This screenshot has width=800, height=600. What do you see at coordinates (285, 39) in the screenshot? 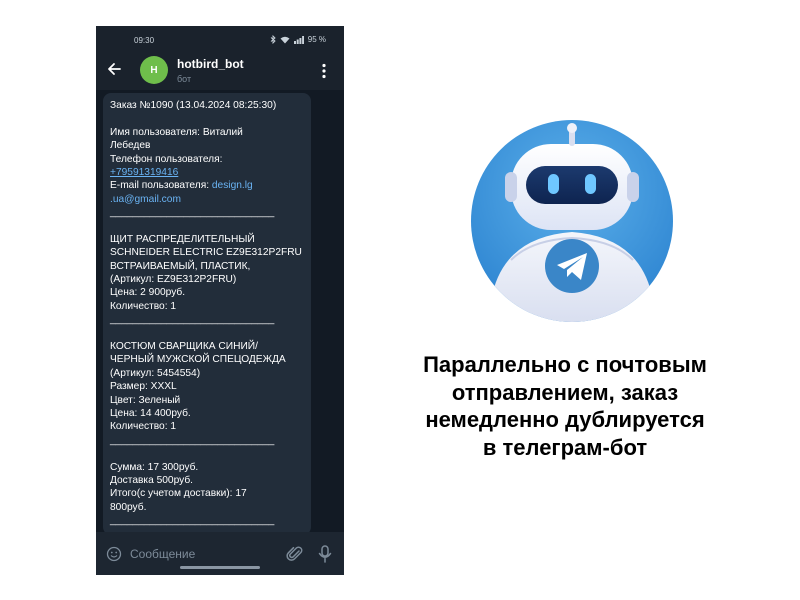
I see `wifi-icon` at bounding box center [285, 39].